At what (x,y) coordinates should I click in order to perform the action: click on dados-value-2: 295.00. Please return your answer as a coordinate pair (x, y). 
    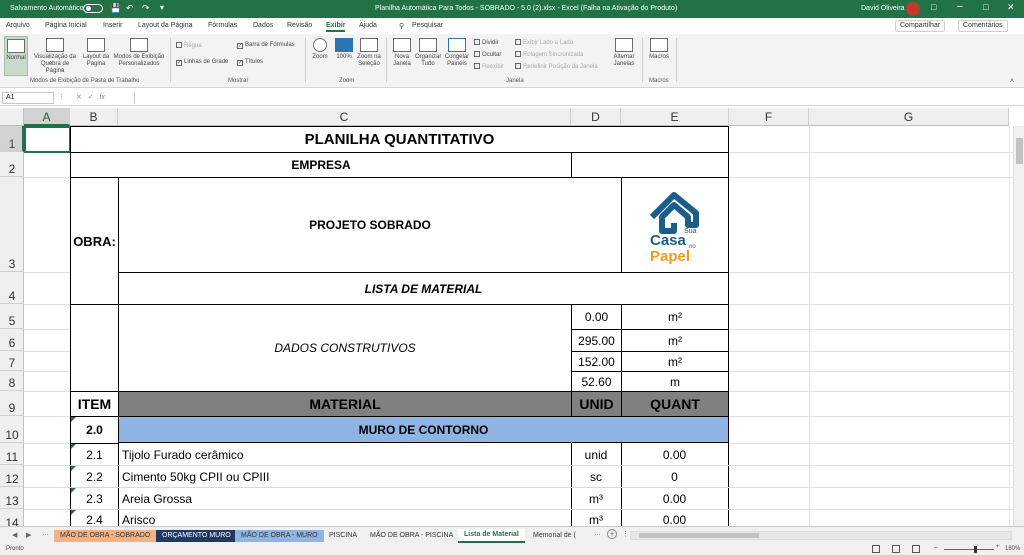
    Looking at the image, I should click on (596, 340).